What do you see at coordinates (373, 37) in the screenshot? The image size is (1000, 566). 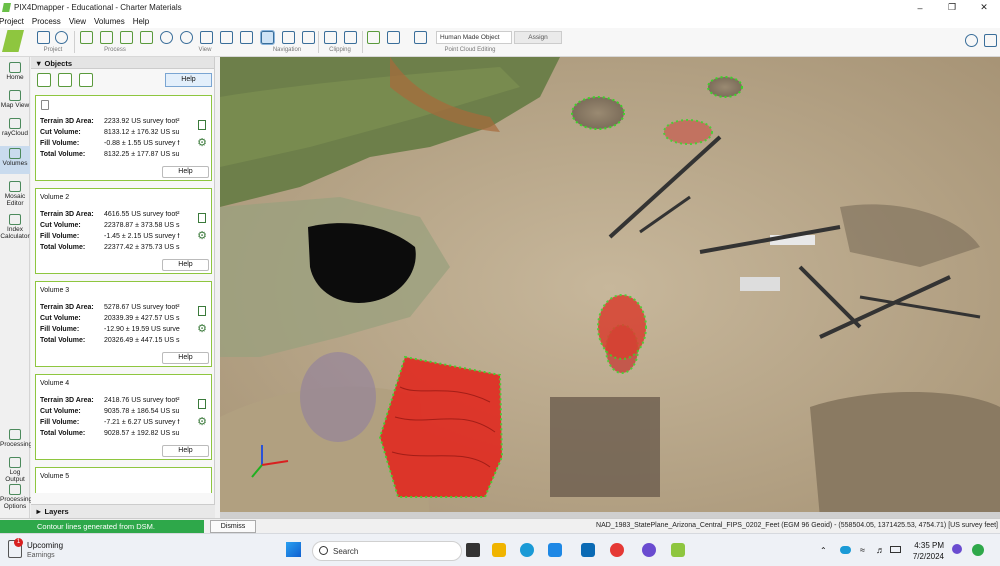 I see `edit-pen-icon` at bounding box center [373, 37].